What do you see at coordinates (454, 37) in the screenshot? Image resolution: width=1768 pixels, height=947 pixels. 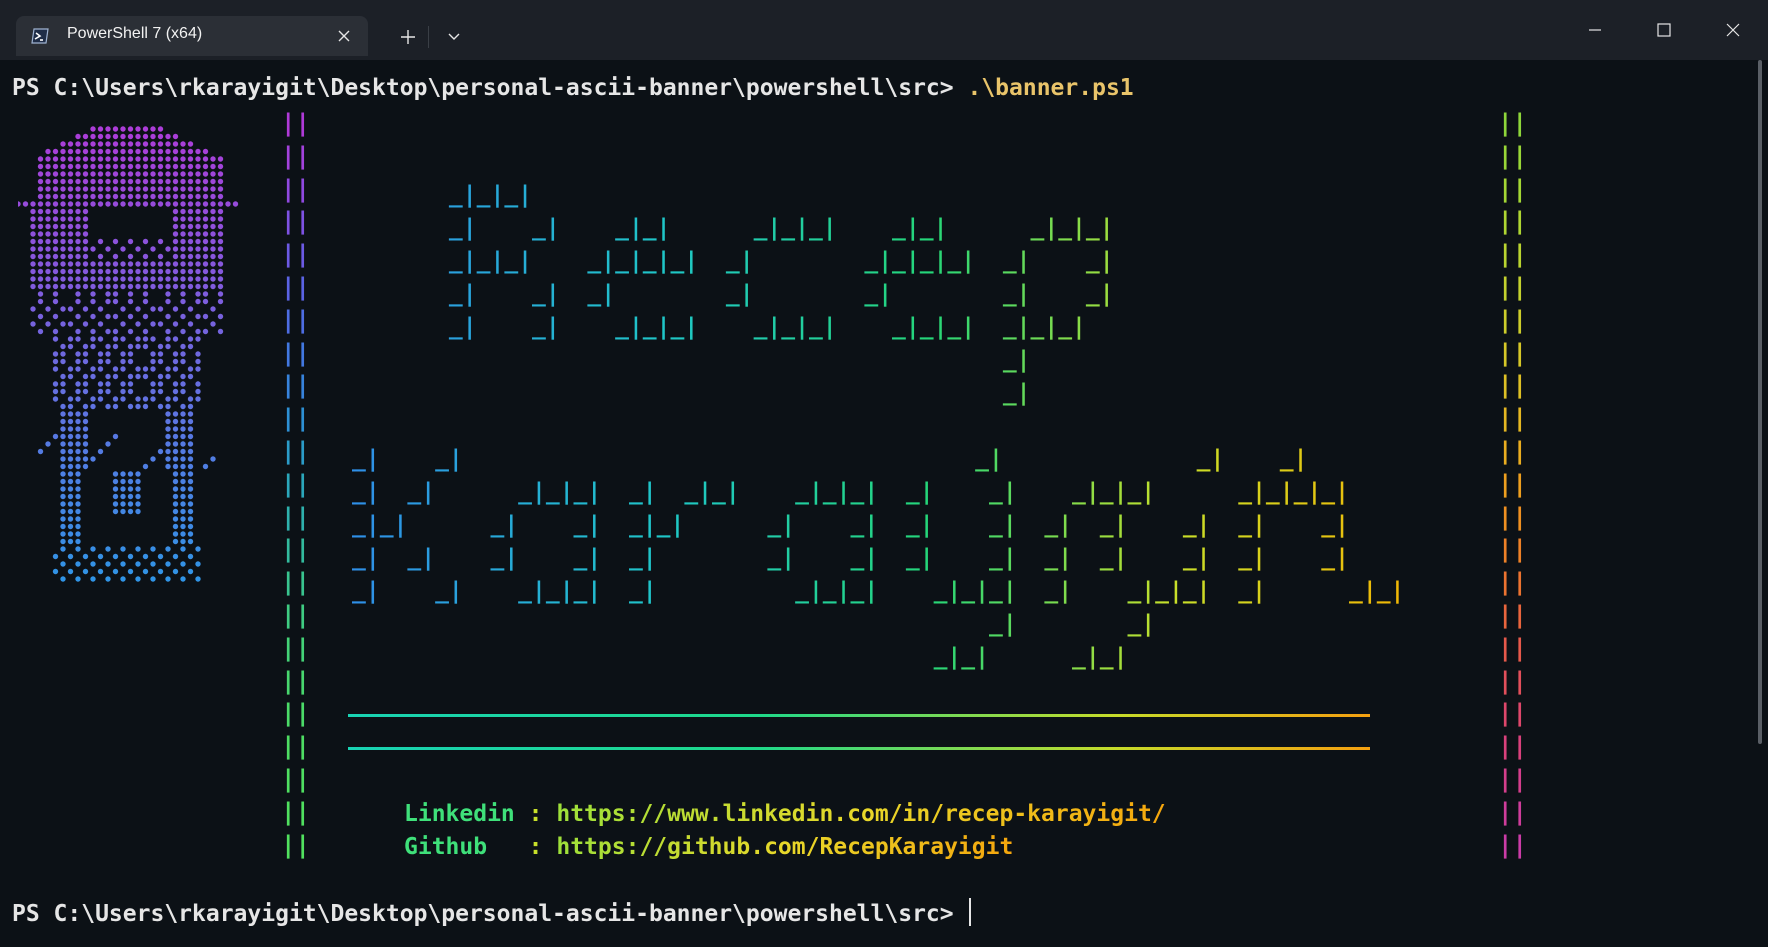 I see `chevron-down-icon` at bounding box center [454, 37].